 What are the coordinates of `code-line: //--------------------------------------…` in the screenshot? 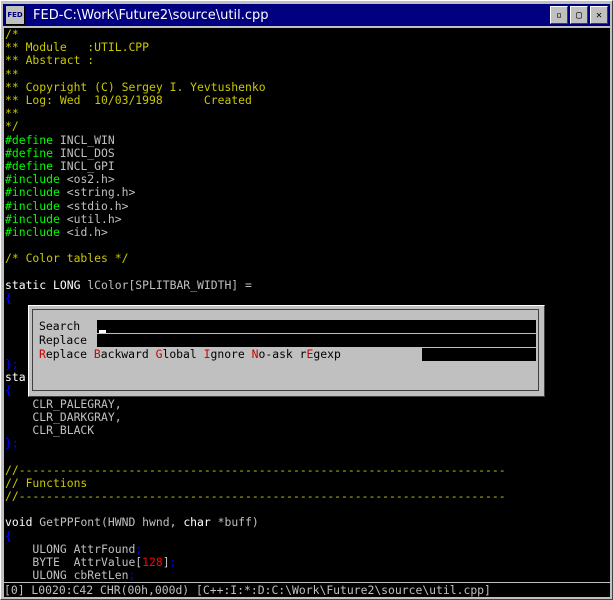 It's located at (255, 496).